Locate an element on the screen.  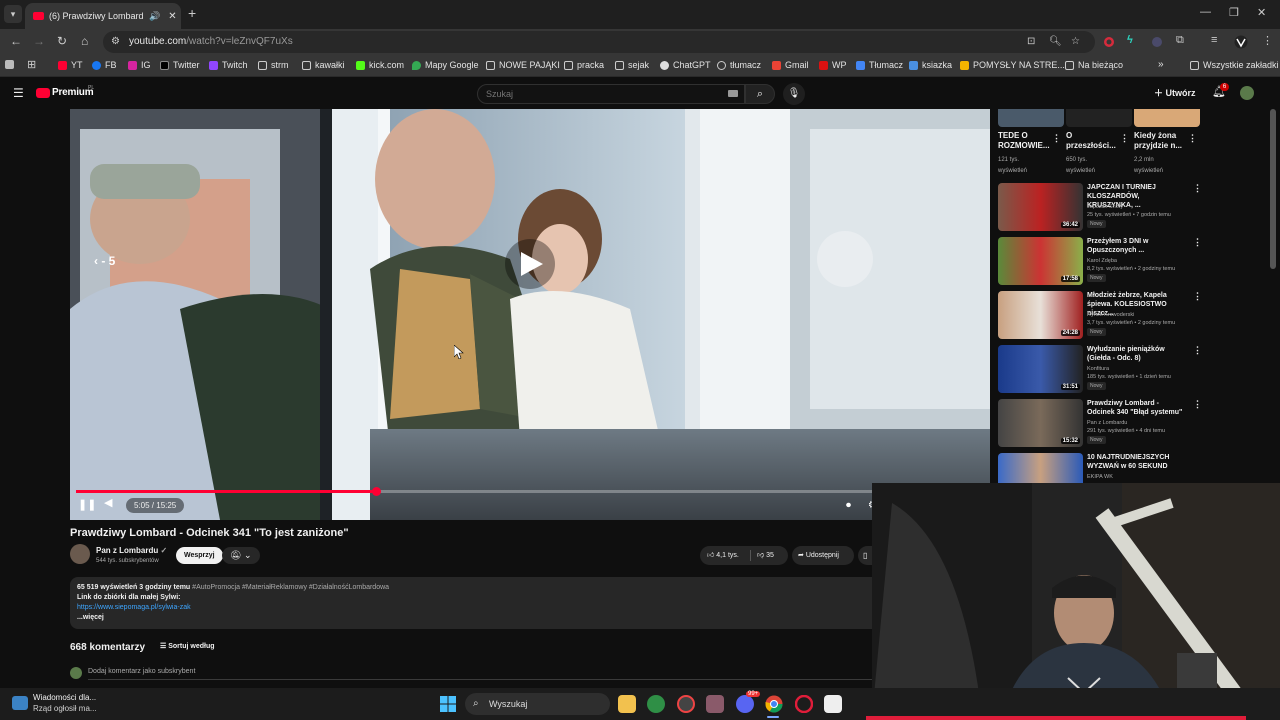
bookmark-tlumacz-2: Tłumacz is located at coordinates (879, 65).